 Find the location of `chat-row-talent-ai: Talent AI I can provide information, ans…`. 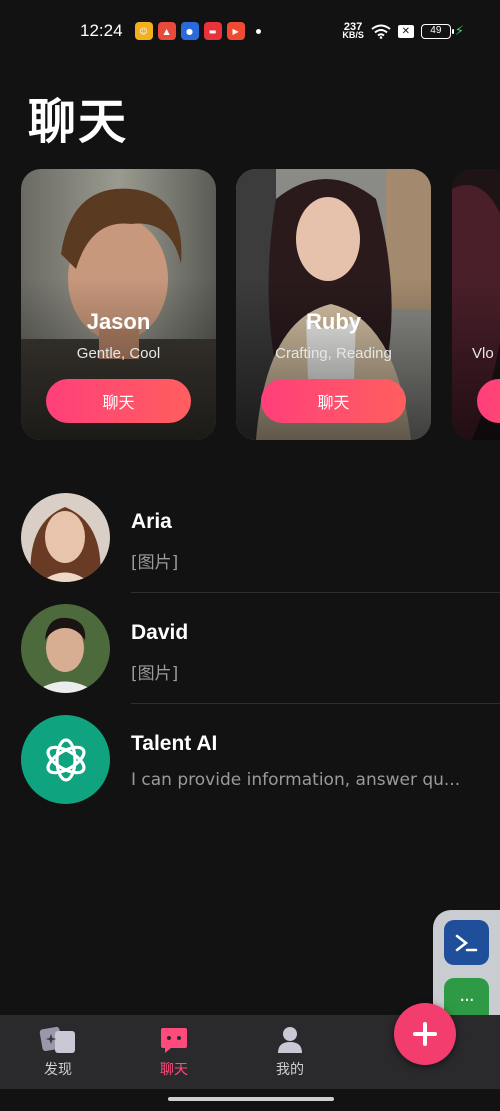

chat-row-talent-ai: Talent AI I can provide information, ans… is located at coordinates (250, 759).